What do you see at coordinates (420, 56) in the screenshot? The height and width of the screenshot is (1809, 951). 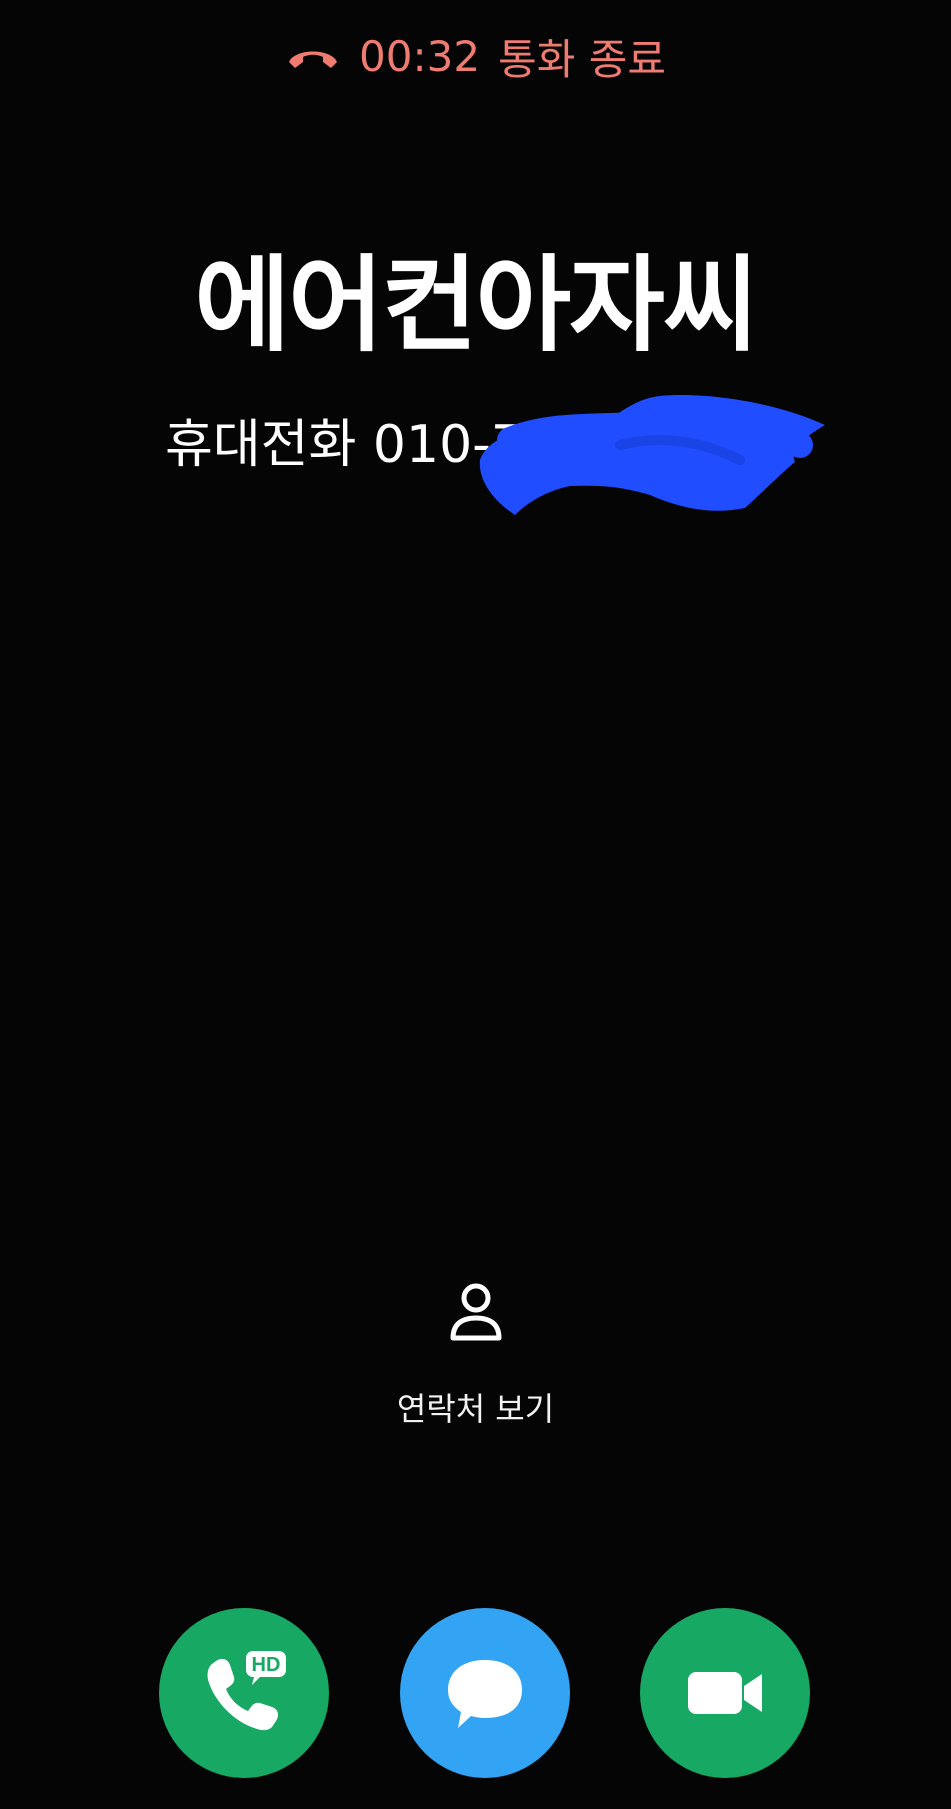 I see `call-duration: 00:32` at bounding box center [420, 56].